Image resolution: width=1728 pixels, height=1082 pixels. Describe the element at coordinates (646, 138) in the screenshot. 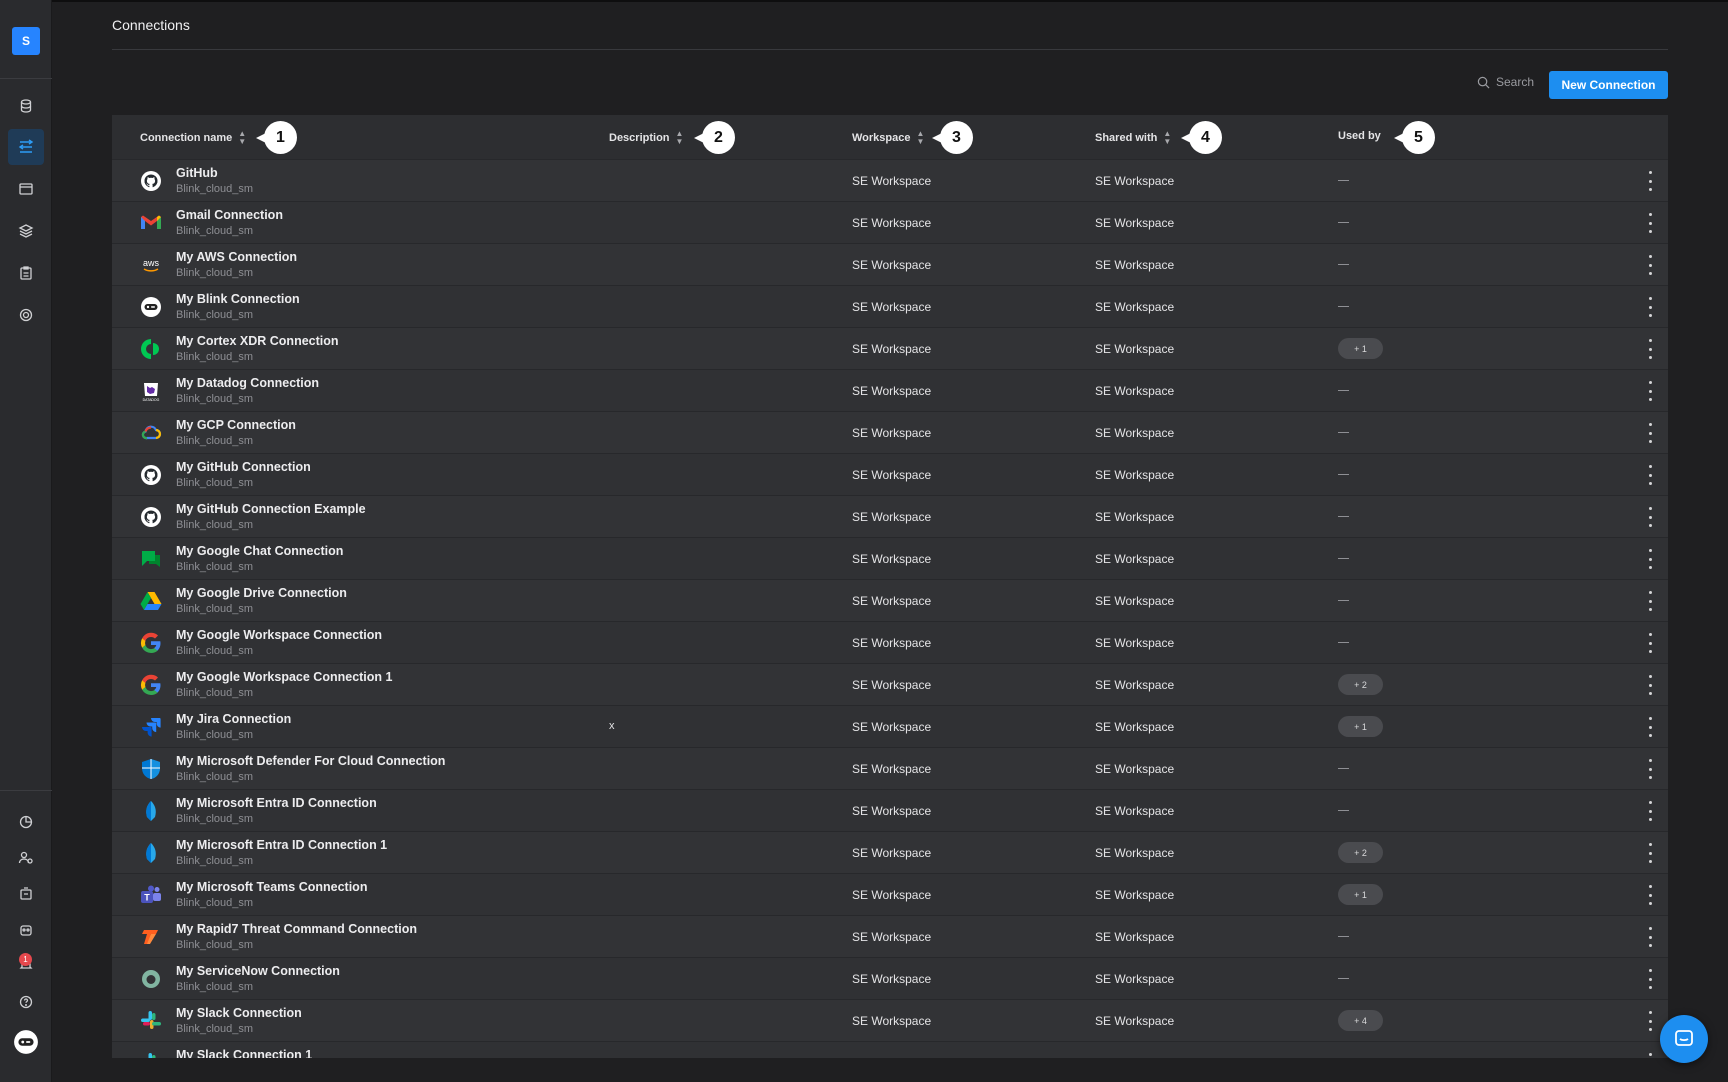

I see `column-header-description: Description ▲ ▼` at that location.